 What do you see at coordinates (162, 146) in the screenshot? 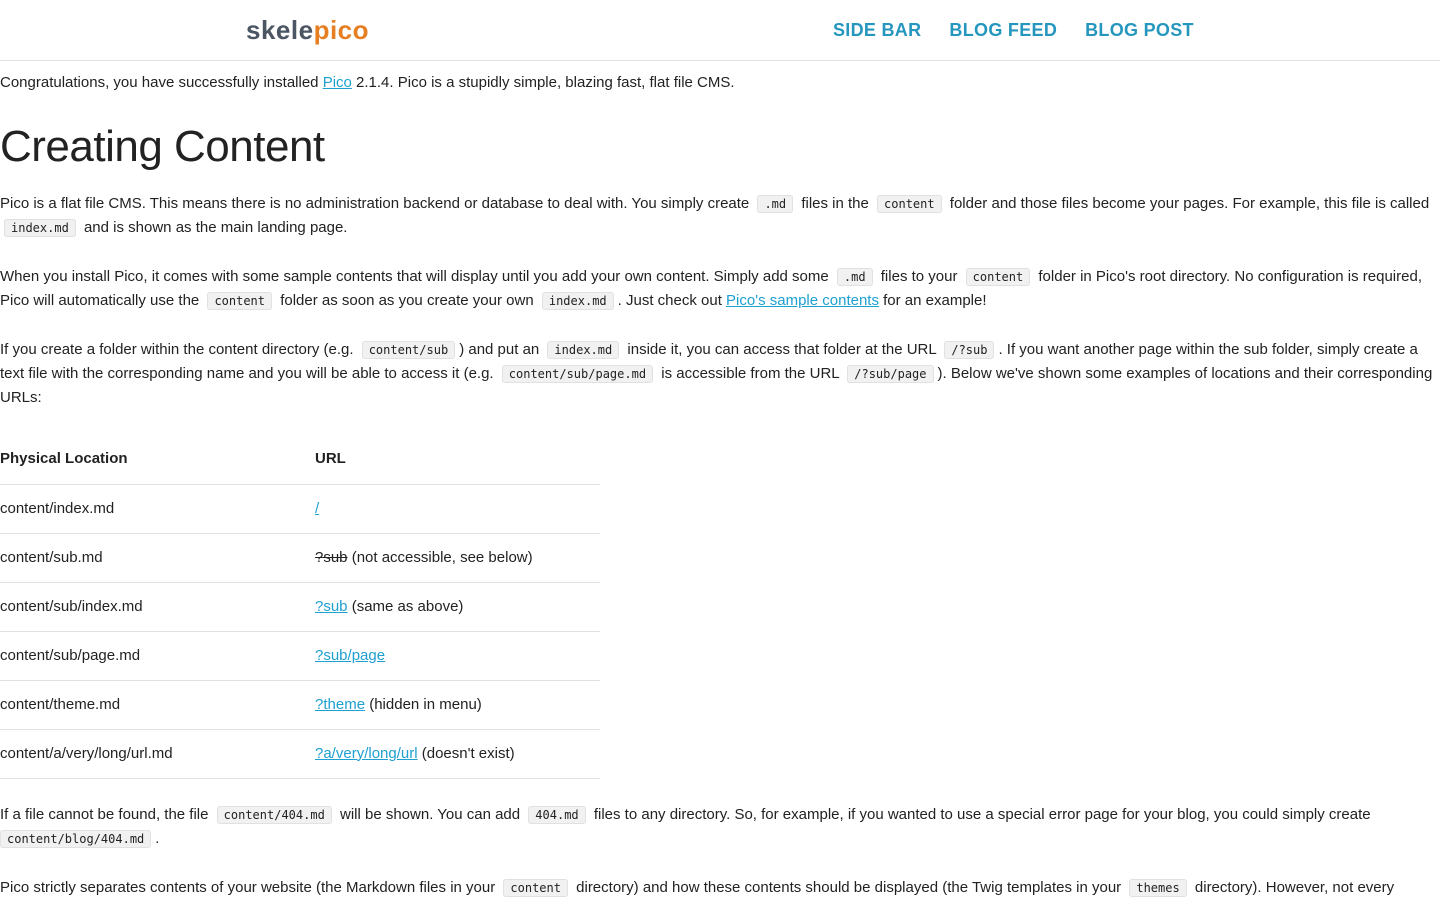
I see `page-heading: Creating Content` at bounding box center [162, 146].